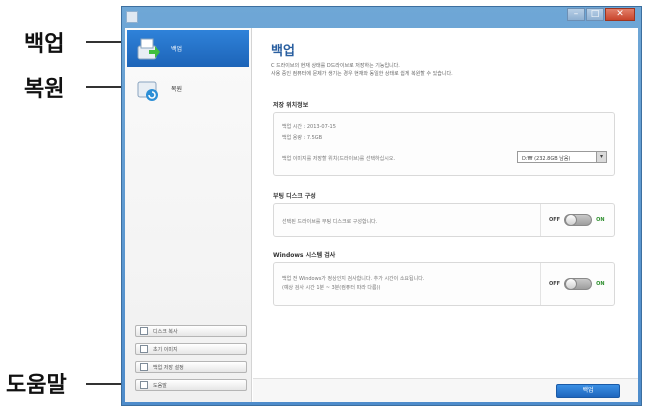  What do you see at coordinates (353, 279) in the screenshot?
I see `windows-check-text-line1: 백업 전 Windows가 정상인지 검사합니다. 추가 시간이 소요됩니다.` at bounding box center [353, 279].